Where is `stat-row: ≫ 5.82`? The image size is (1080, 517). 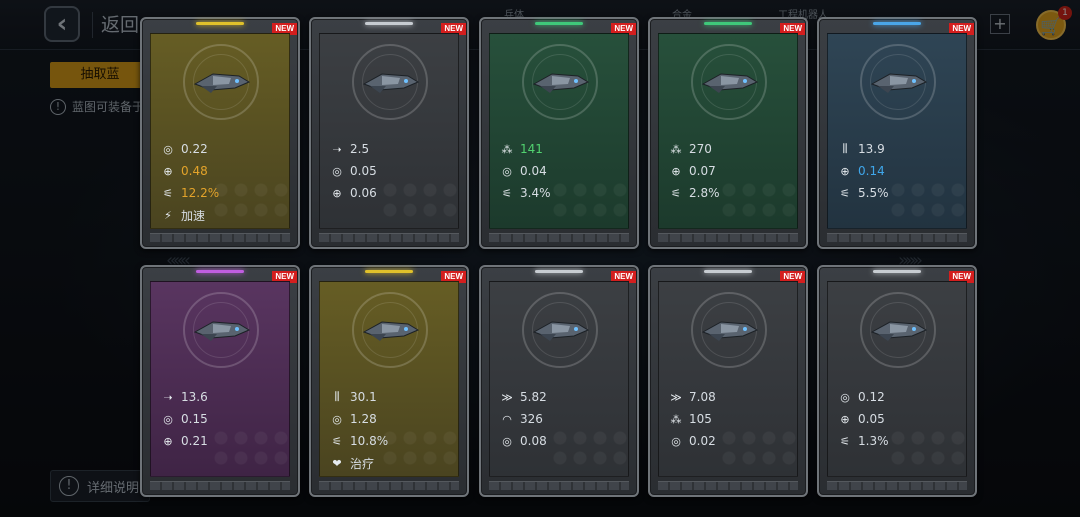 stat-row: ≫ 5.82 is located at coordinates (561, 397).